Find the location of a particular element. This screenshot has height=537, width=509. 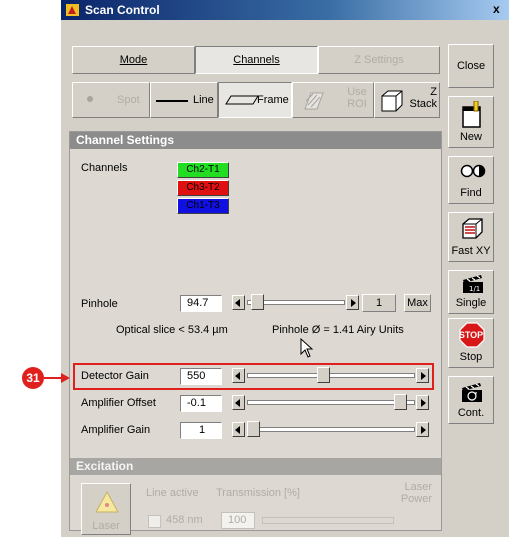

pinhole-value-field: 94.7 is located at coordinates (201, 303).